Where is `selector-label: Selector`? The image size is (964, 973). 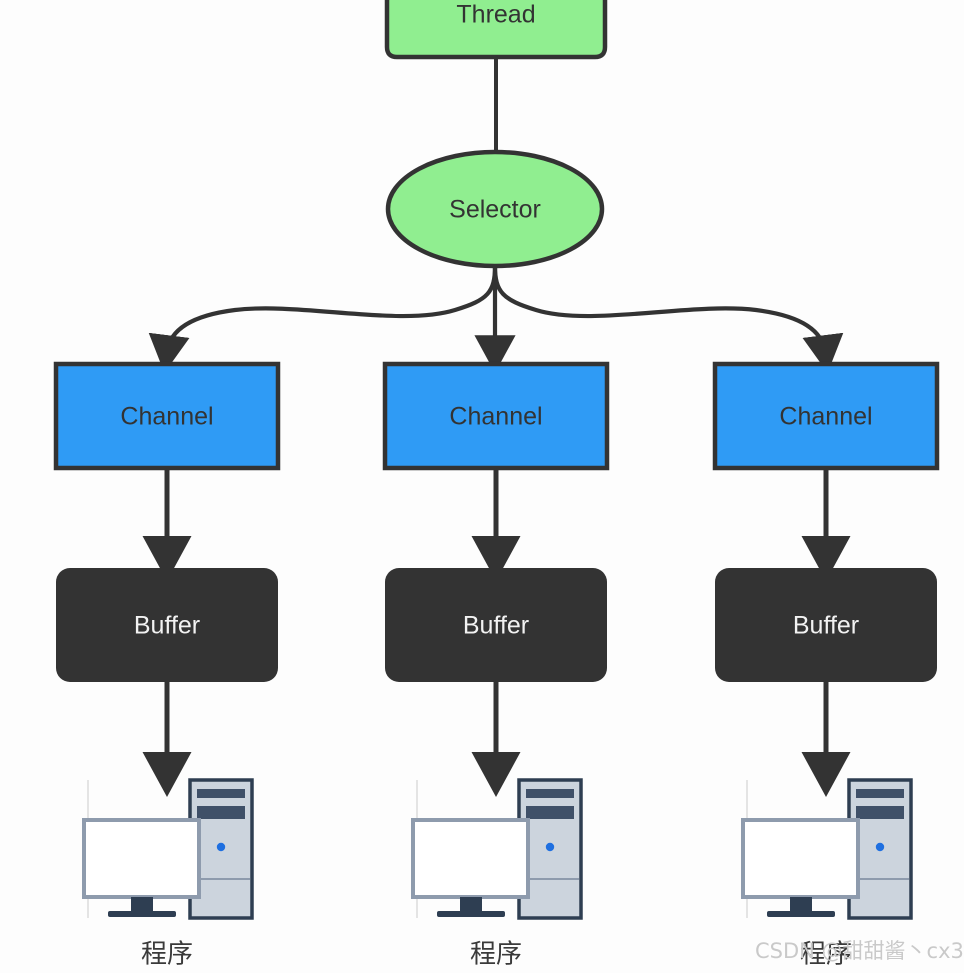
selector-label: Selector is located at coordinates (495, 210).